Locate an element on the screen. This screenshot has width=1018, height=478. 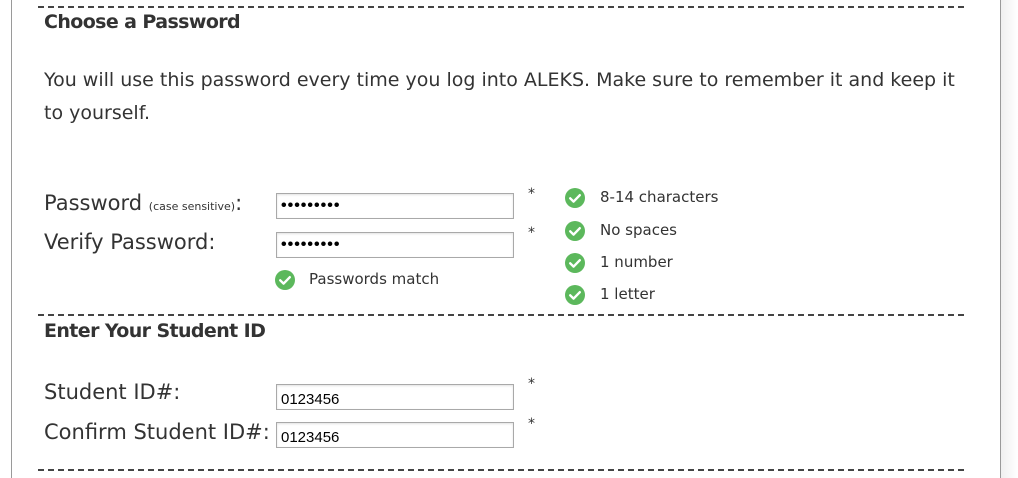
password-label: Password (case sensitive): is located at coordinates (143, 203).